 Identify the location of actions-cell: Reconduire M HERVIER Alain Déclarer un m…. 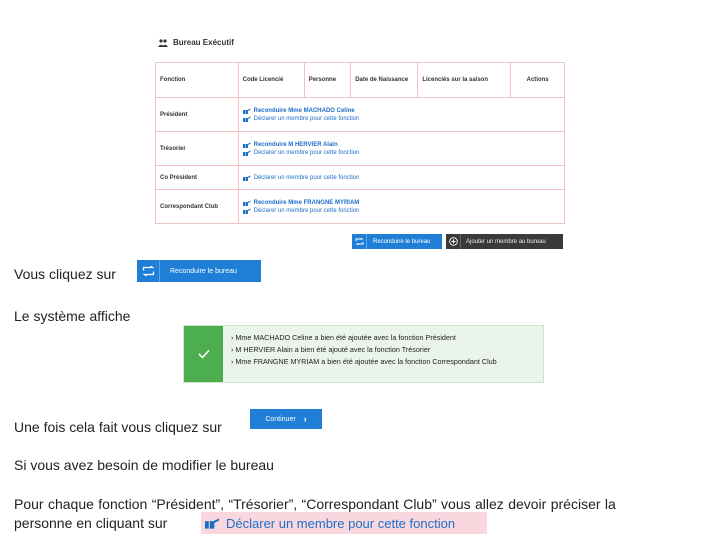
(401, 148).